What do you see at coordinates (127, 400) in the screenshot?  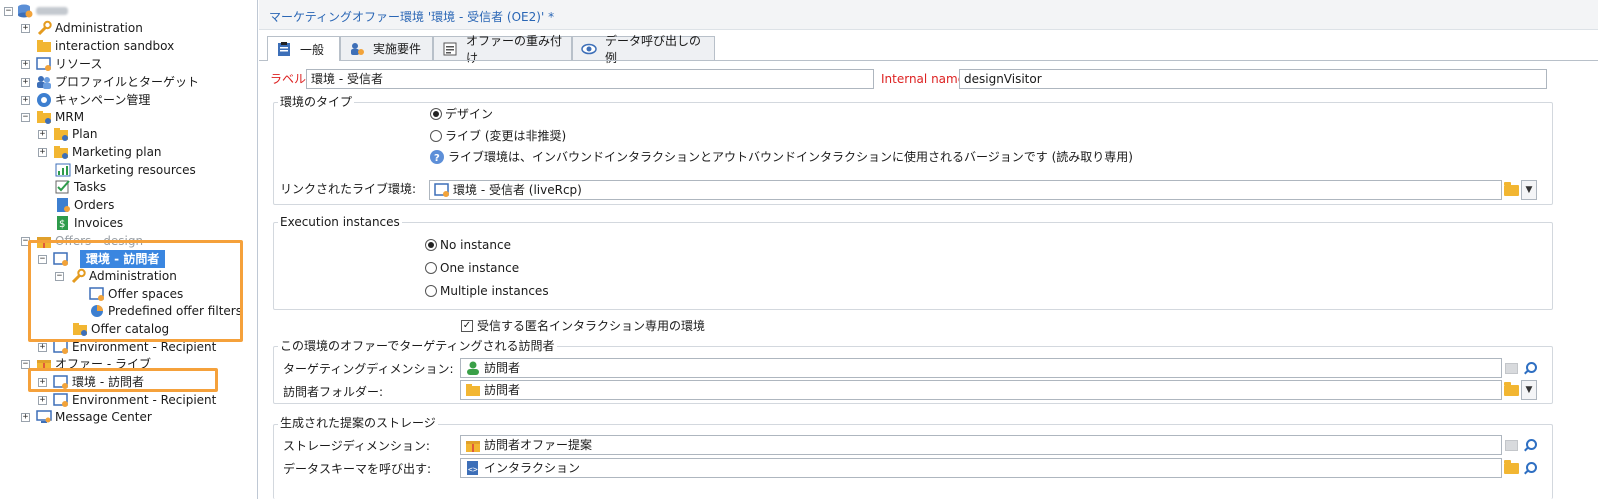 I see `tree-item-env-recipient-live: + Environment - Recipient` at bounding box center [127, 400].